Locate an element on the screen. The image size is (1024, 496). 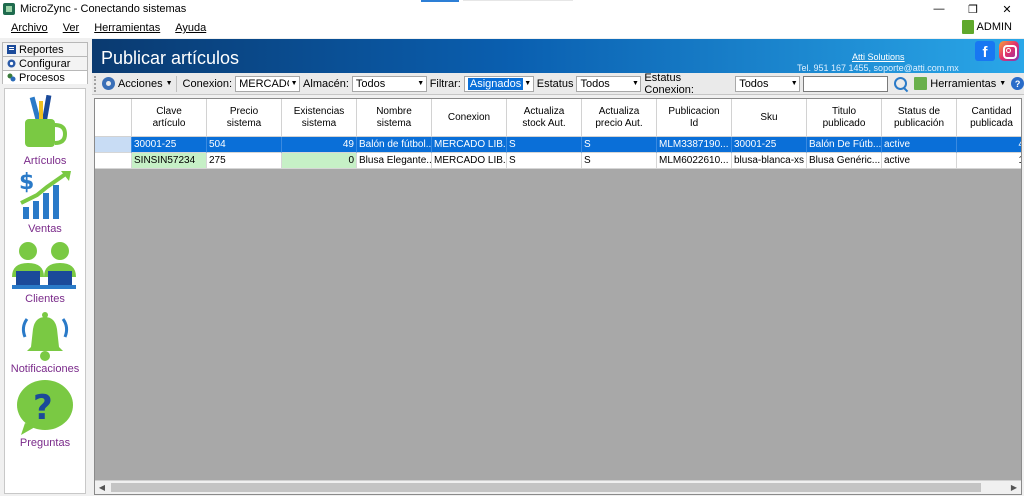
header-actualiza-precio: Actualiza precio Aut. is located at coordinates (619, 118).